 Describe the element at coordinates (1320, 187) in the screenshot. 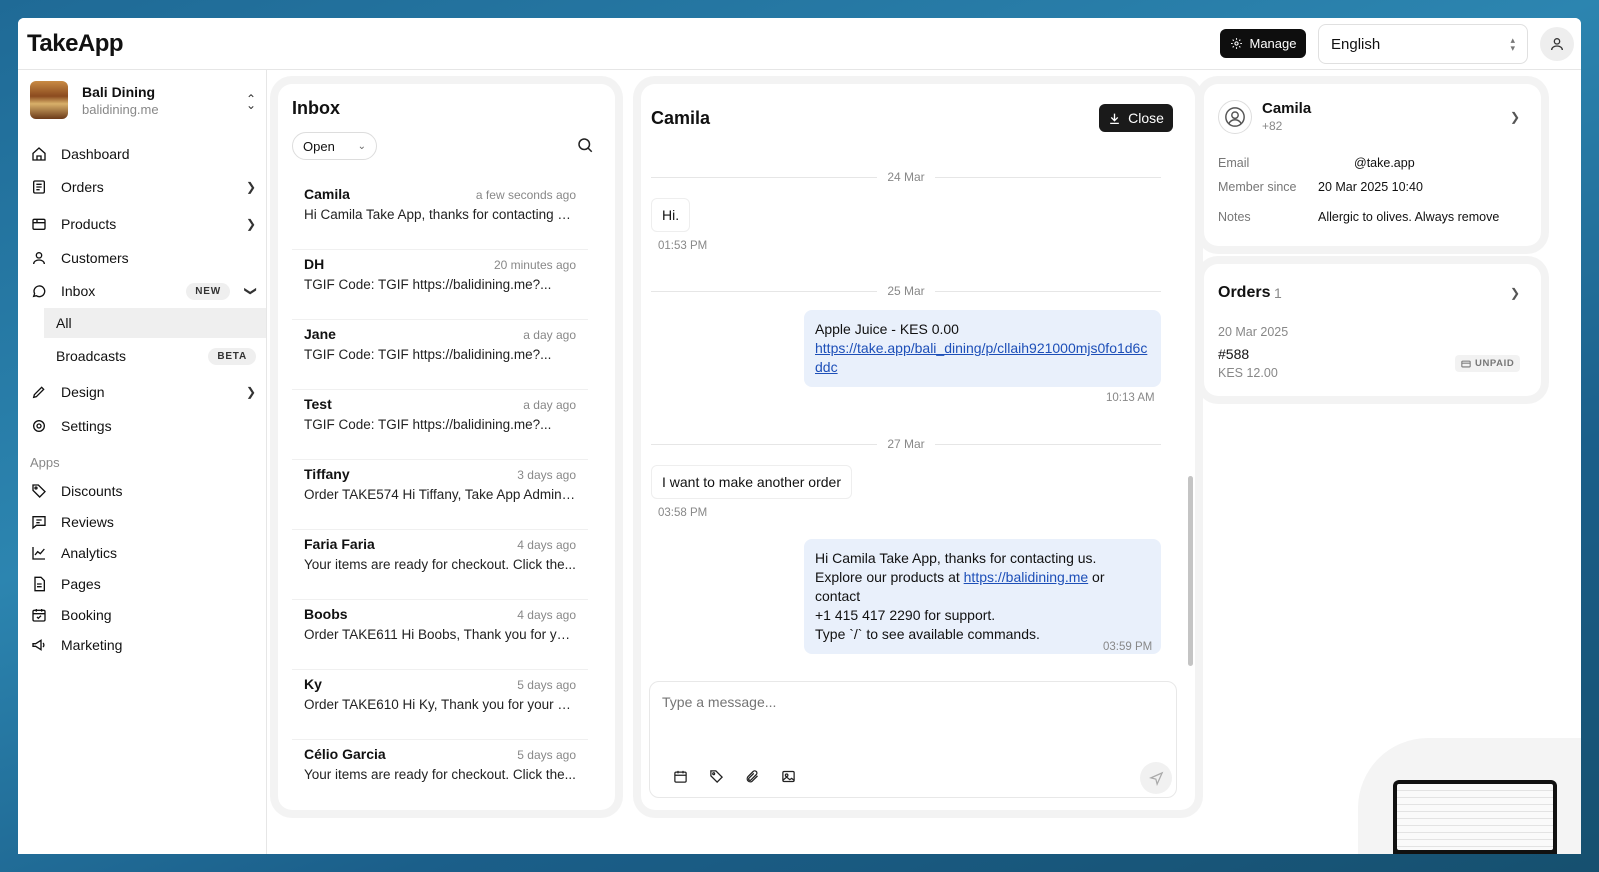

I see `contact-member-row: Member since 20 Mar 2025 10:40` at that location.